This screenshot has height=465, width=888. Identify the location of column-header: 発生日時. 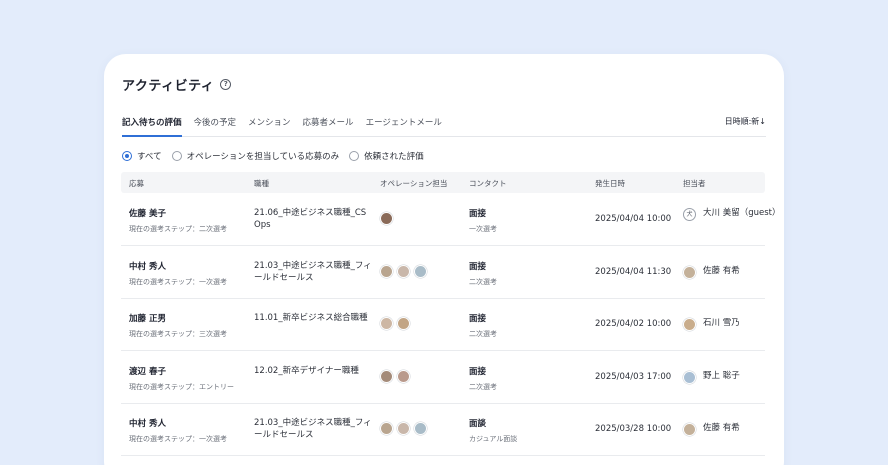
(610, 183).